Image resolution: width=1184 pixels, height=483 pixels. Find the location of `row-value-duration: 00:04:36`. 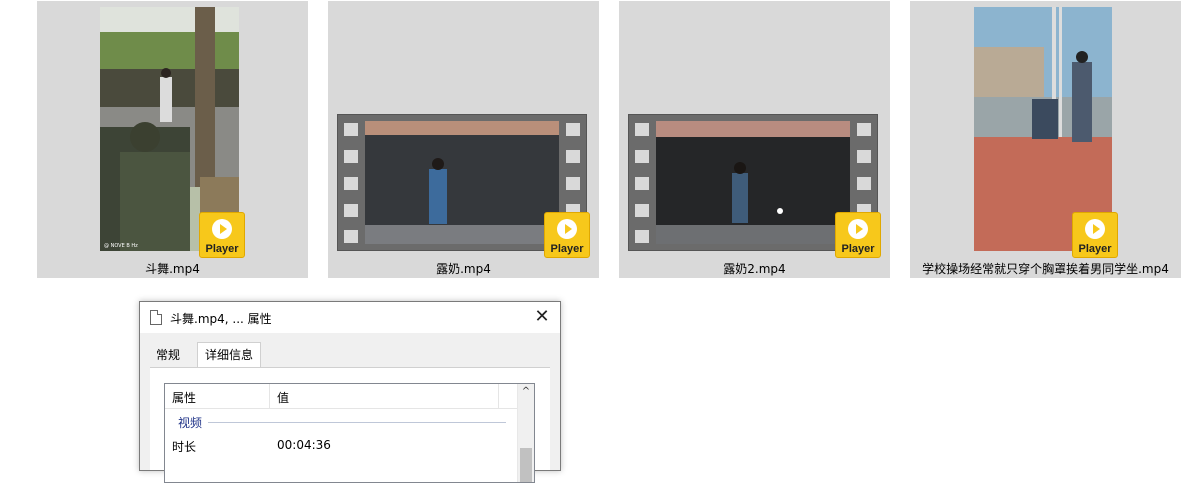

row-value-duration: 00:04:36 is located at coordinates (304, 445).